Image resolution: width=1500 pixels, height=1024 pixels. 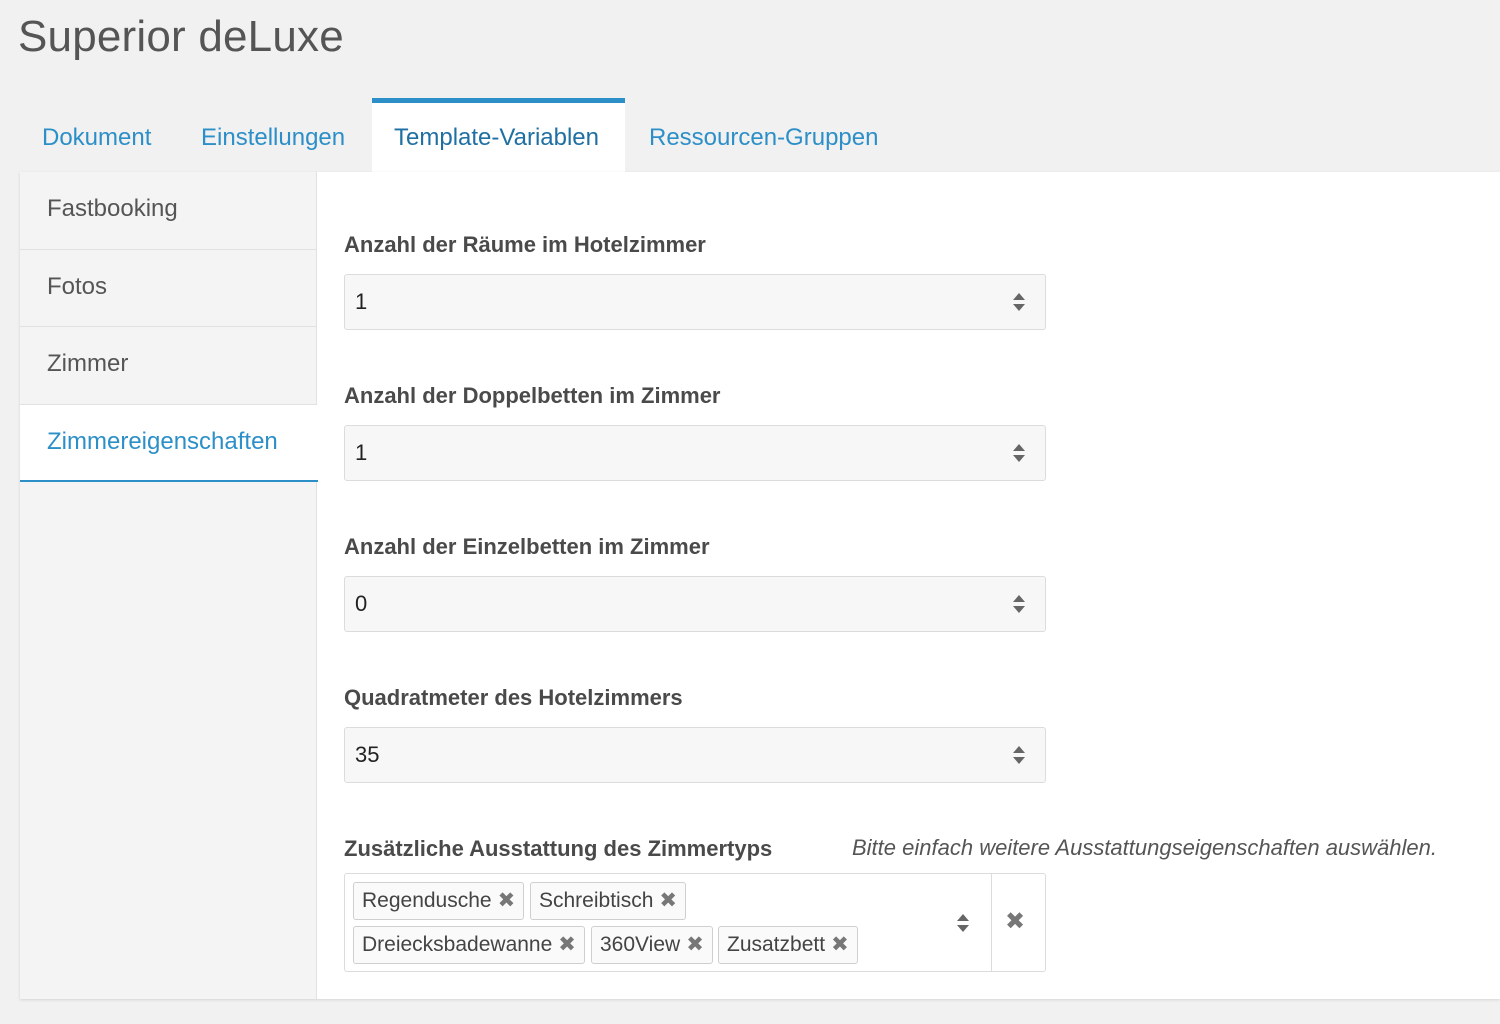 What do you see at coordinates (527, 546) in the screenshot?
I see `field-label: Anzahl der Einzelbetten im Zimmer` at bounding box center [527, 546].